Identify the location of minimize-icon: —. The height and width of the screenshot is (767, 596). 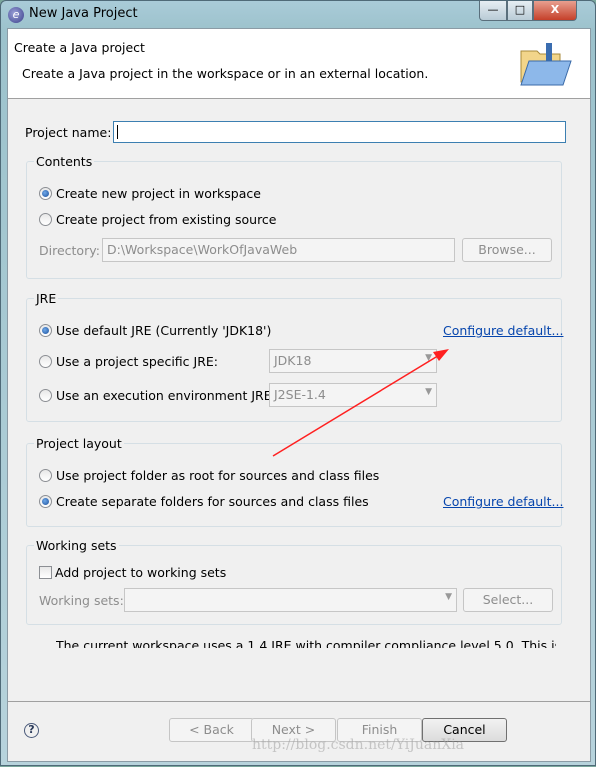
(493, 9).